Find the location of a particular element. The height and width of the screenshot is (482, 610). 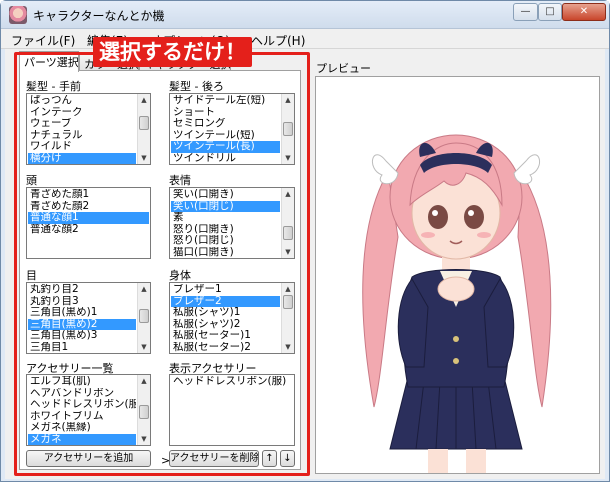

head-listbox: 青ざめた顔1 青ざめた顔2 普通な顔1 普通な顔2 is located at coordinates (88, 223).